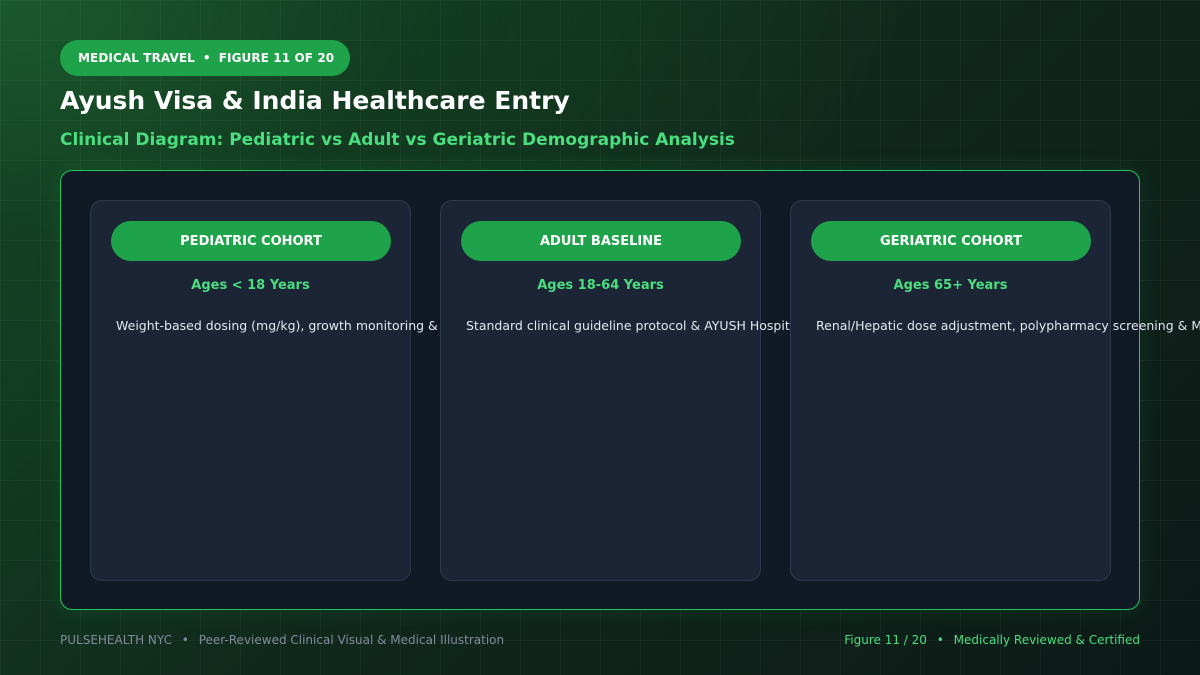 Image resolution: width=1200 pixels, height=675 pixels. I want to click on cohort-label-pediatric: PEDIATRIC COHORT, so click(251, 241).